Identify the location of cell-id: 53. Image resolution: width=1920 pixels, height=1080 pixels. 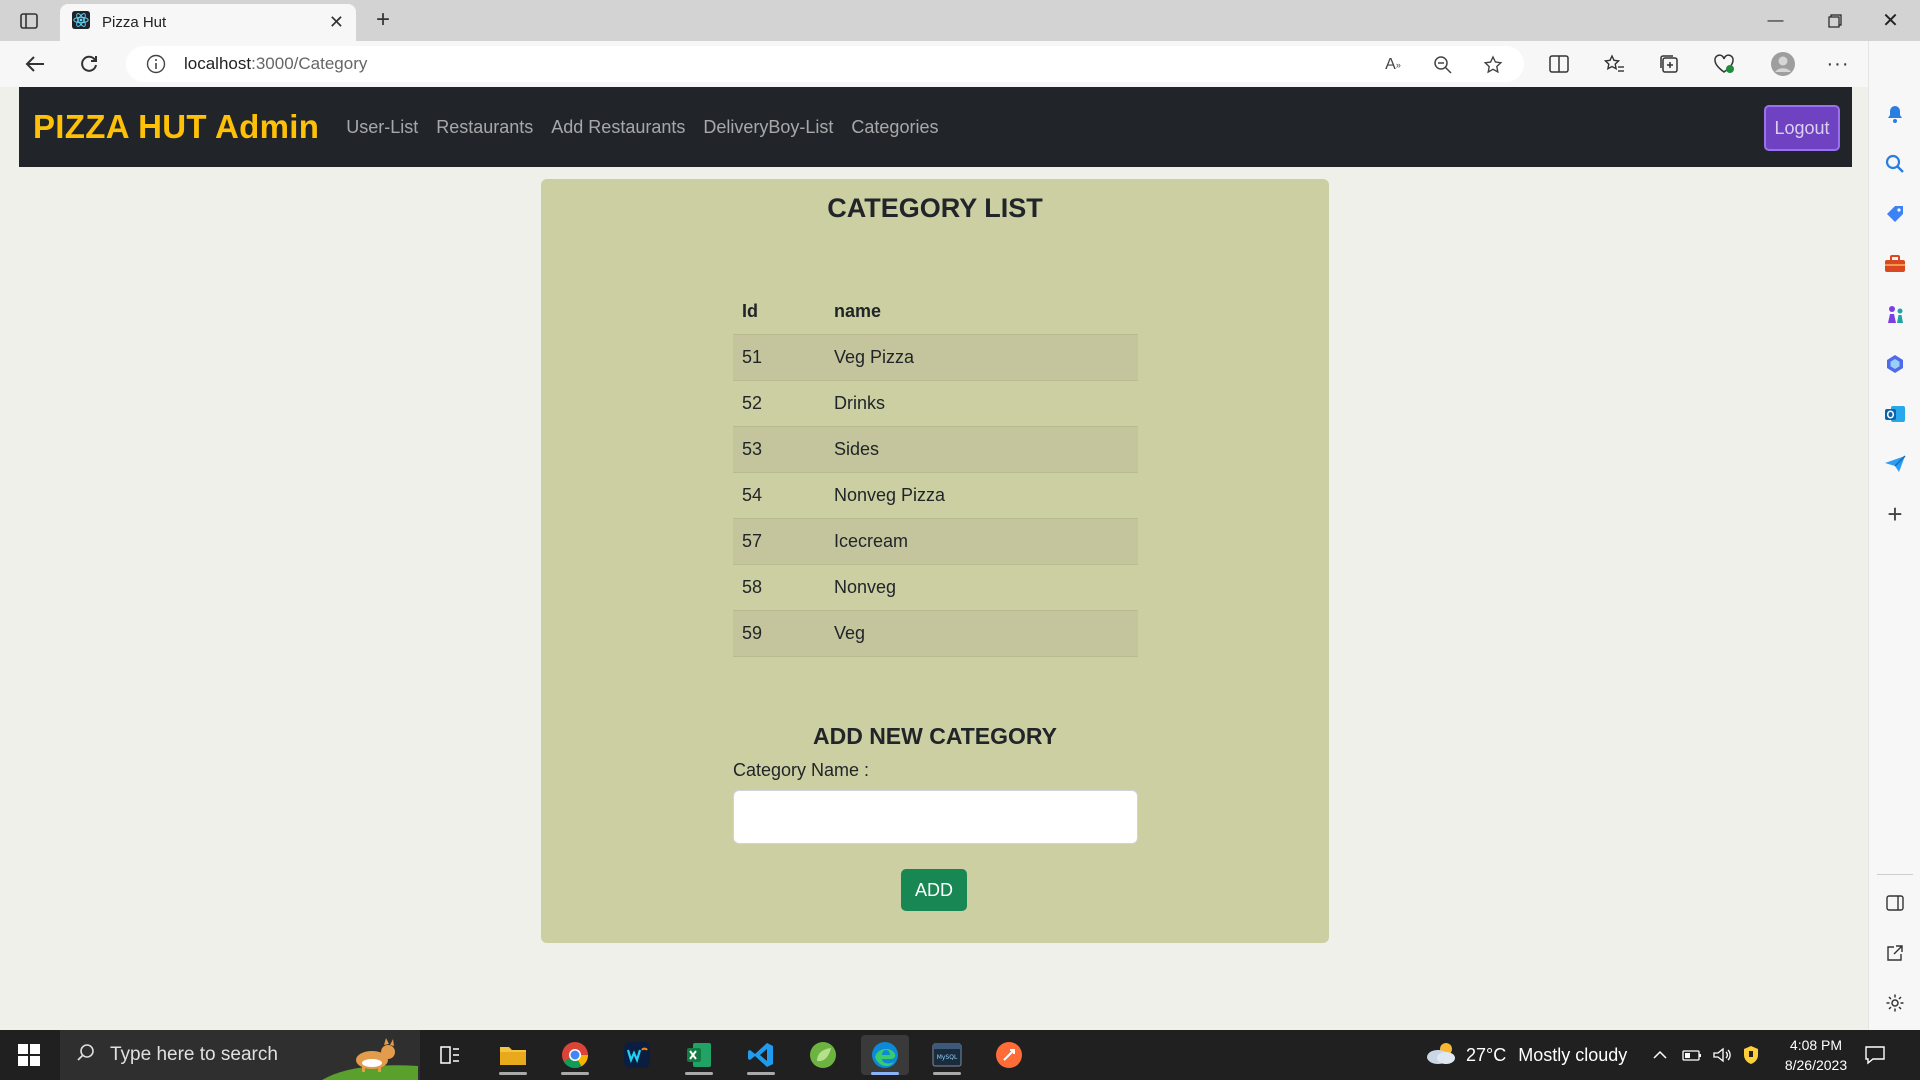
(779, 449).